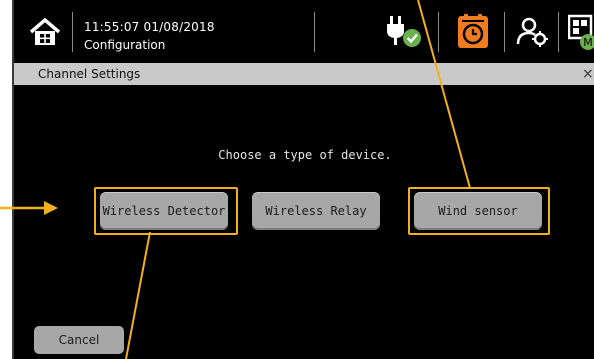  I want to click on clock-time: 11:55:07 01/08/2018, so click(149, 27).